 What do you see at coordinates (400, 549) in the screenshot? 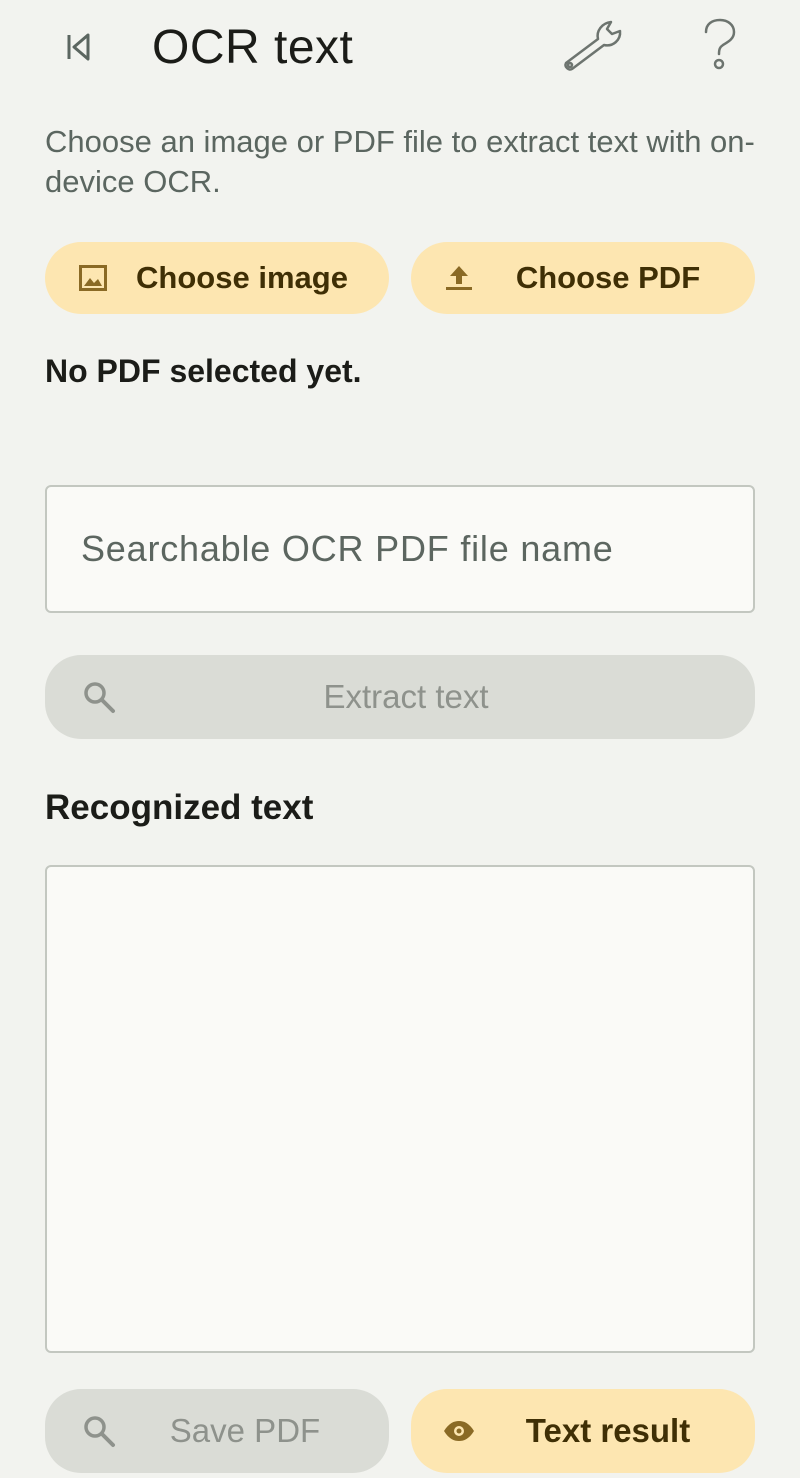
I see `pdf-filename-input` at bounding box center [400, 549].